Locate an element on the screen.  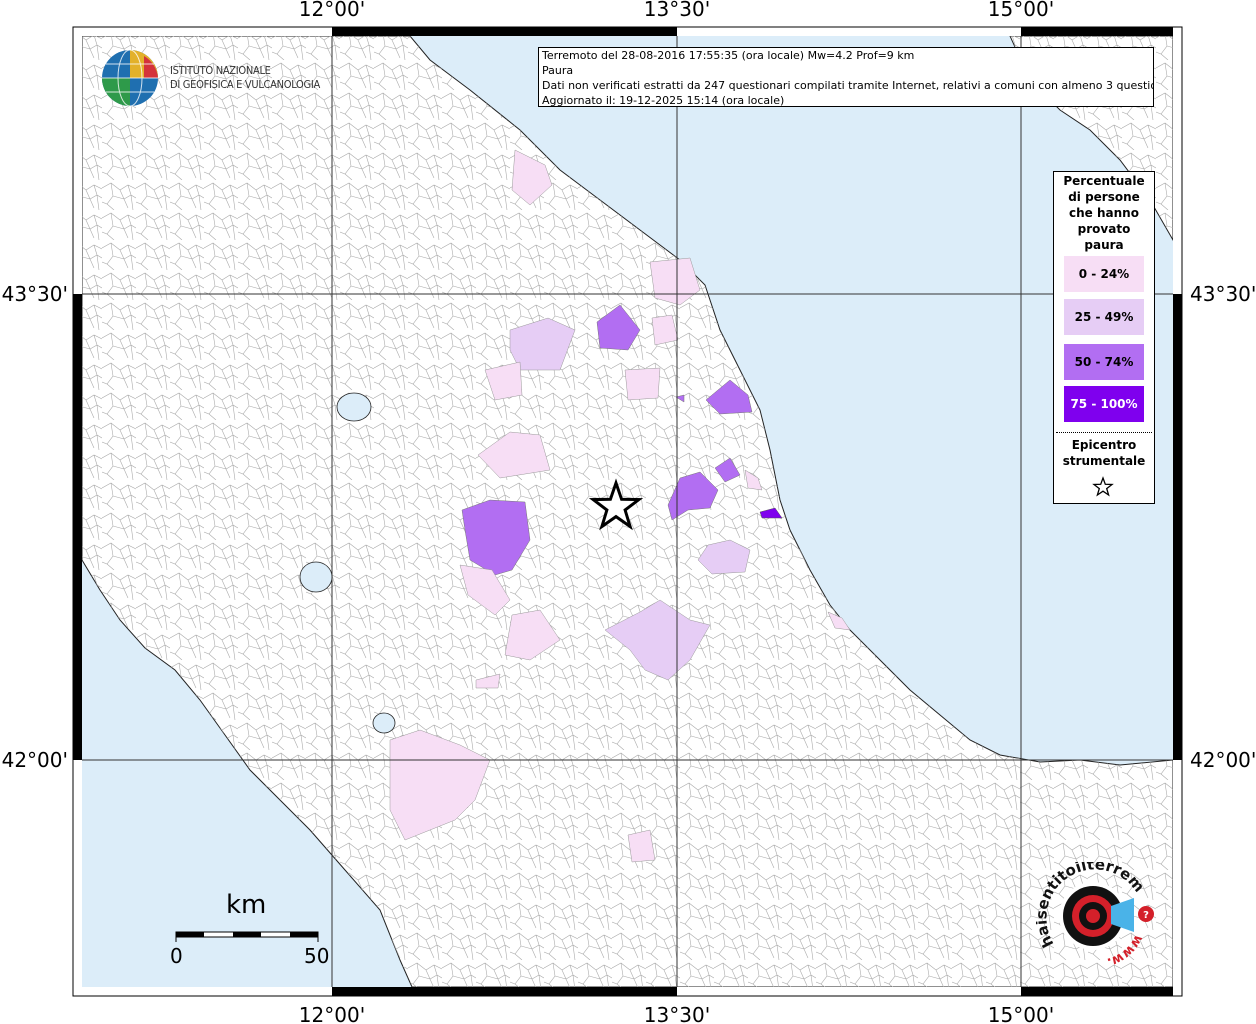
legend-title-line: che hanno is located at coordinates (1104, 213).